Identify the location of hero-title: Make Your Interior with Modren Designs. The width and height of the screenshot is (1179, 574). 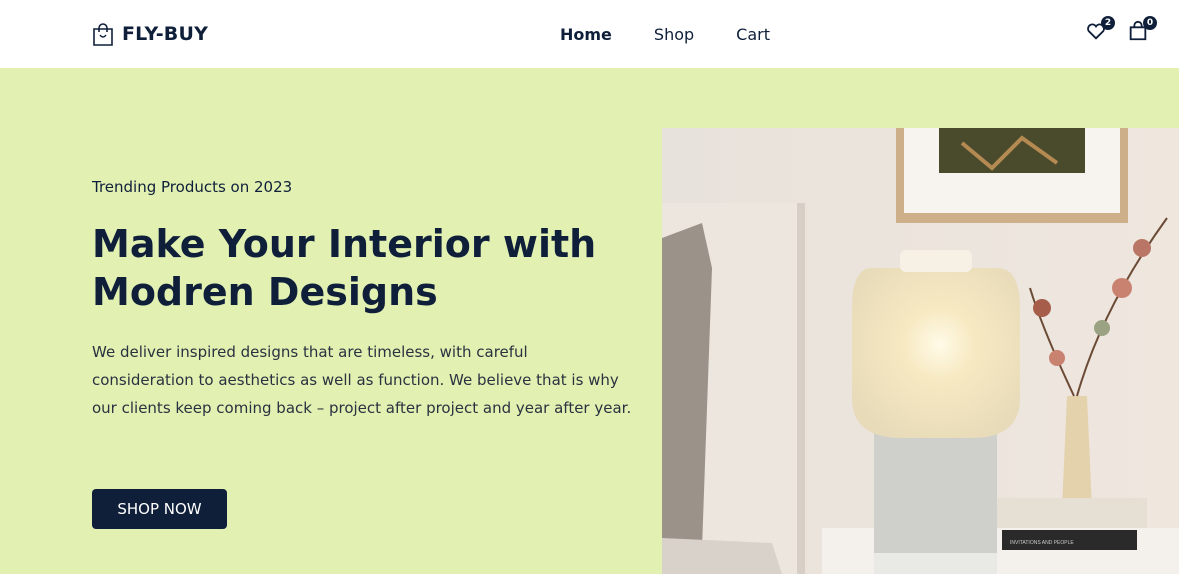
(344, 268).